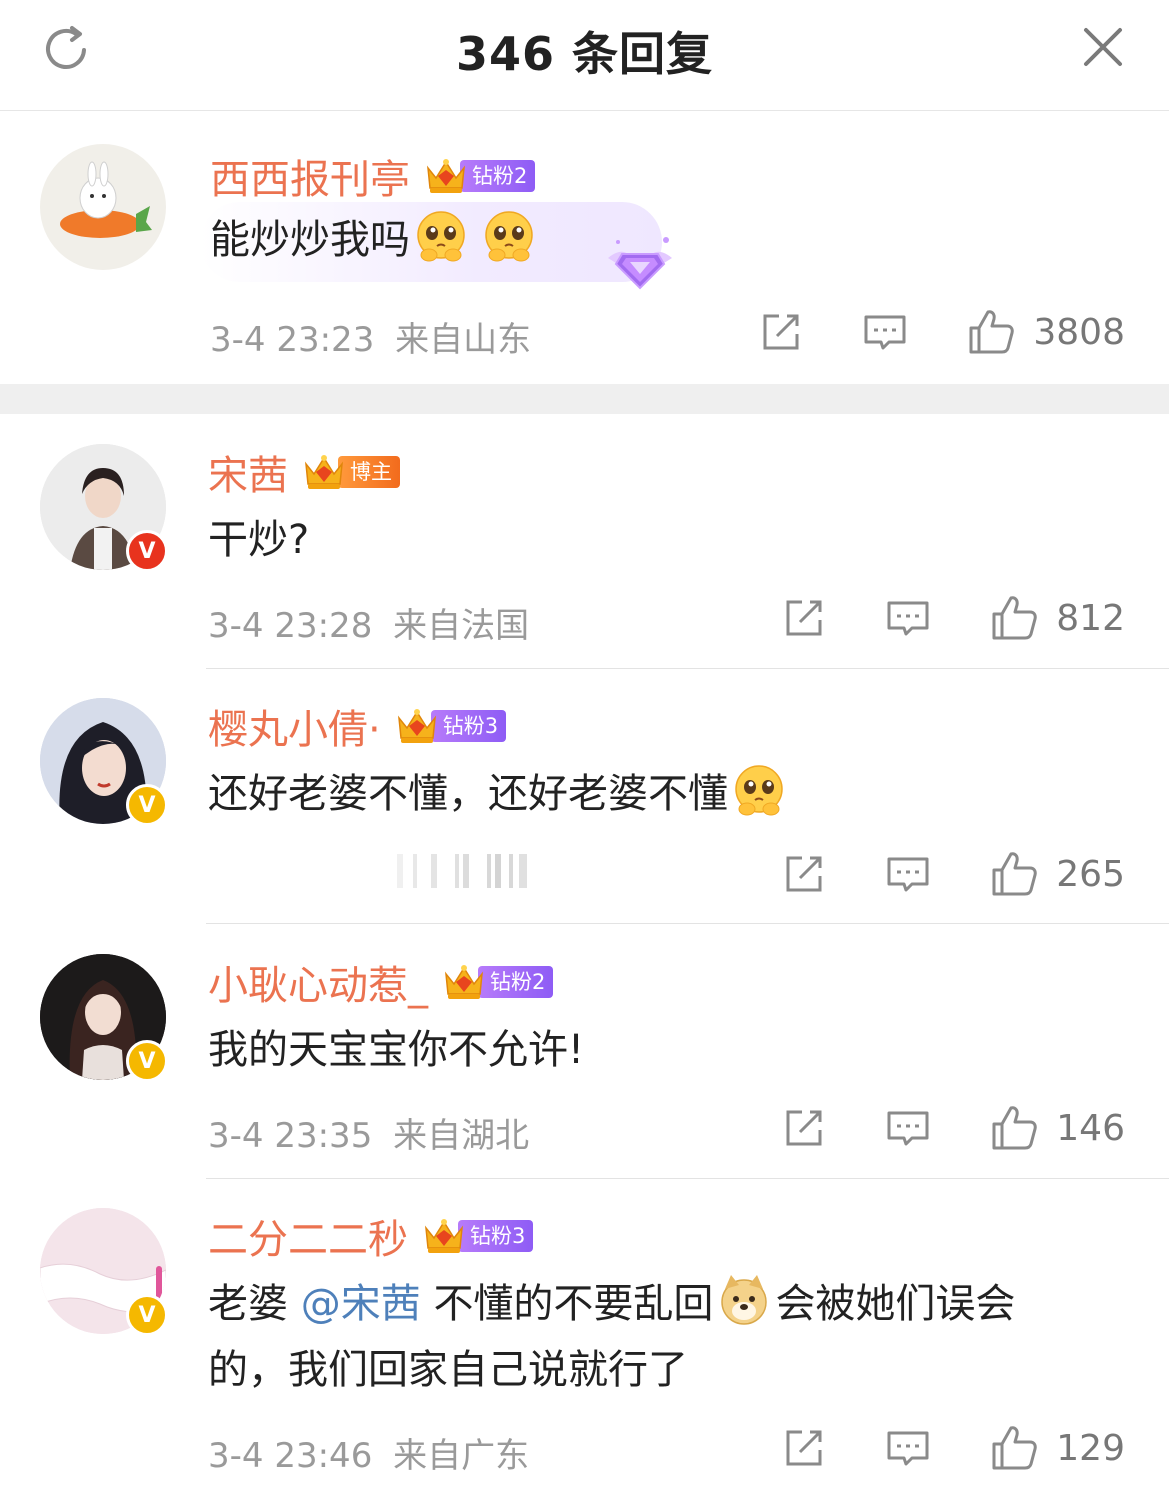 The image size is (1169, 1491). I want to click on timestamp: 3-4 23:35, so click(290, 1136).